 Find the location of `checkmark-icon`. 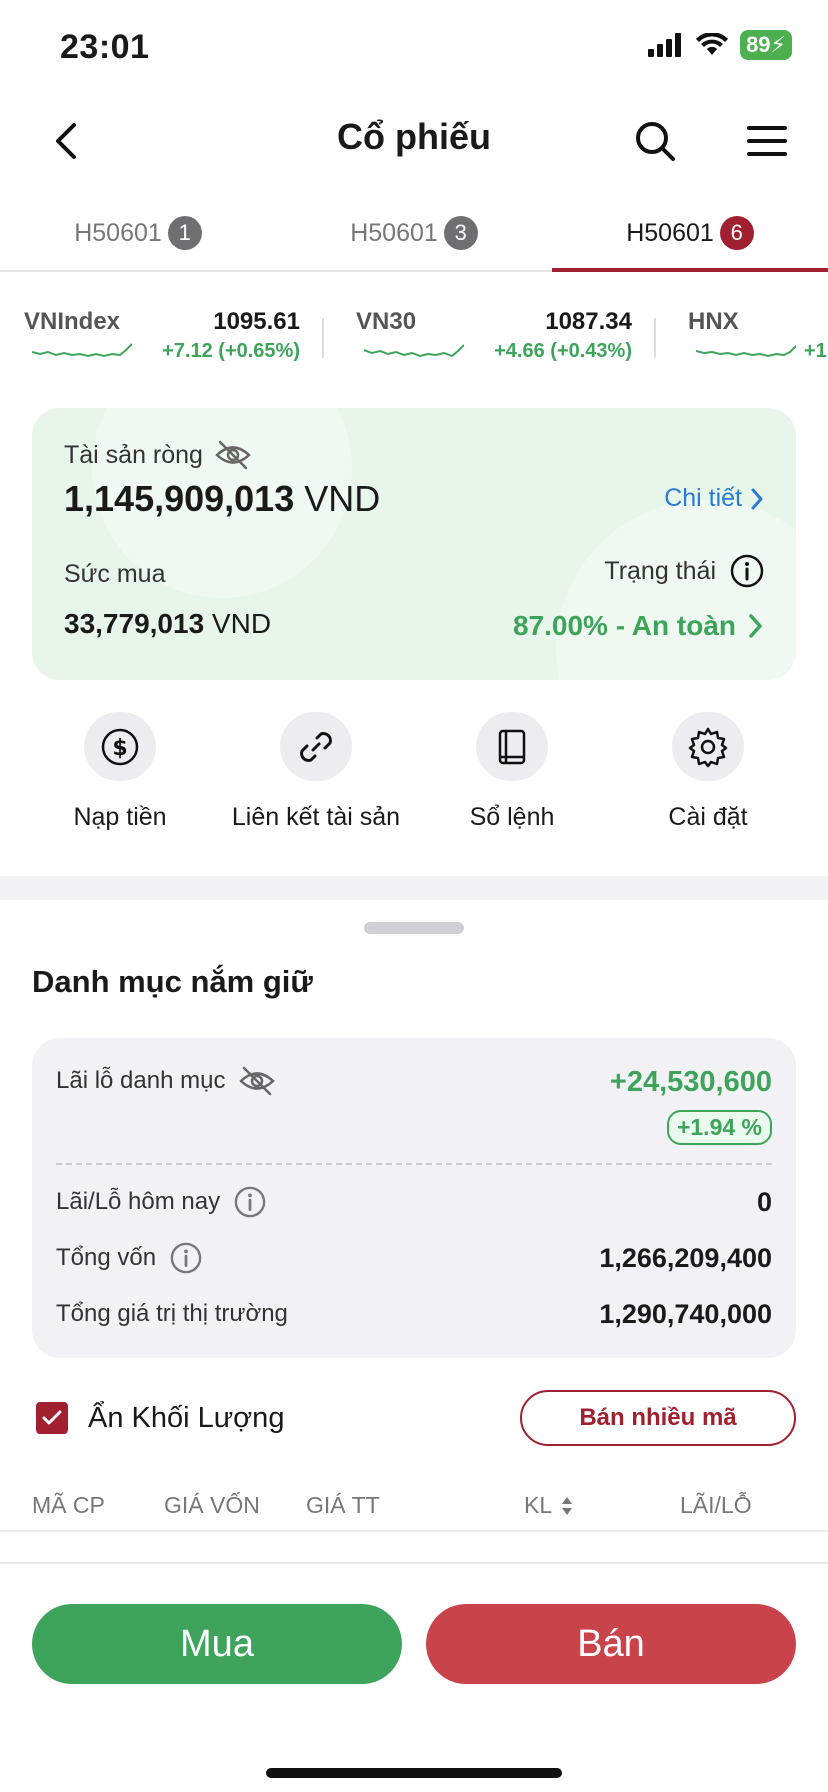

checkmark-icon is located at coordinates (52, 1417).